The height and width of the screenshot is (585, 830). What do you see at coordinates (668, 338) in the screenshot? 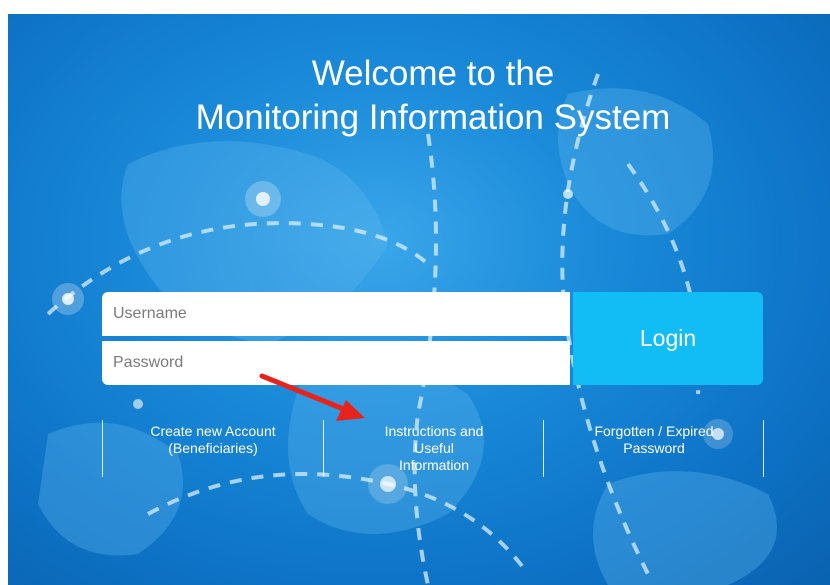
I see `login-button: Login` at bounding box center [668, 338].